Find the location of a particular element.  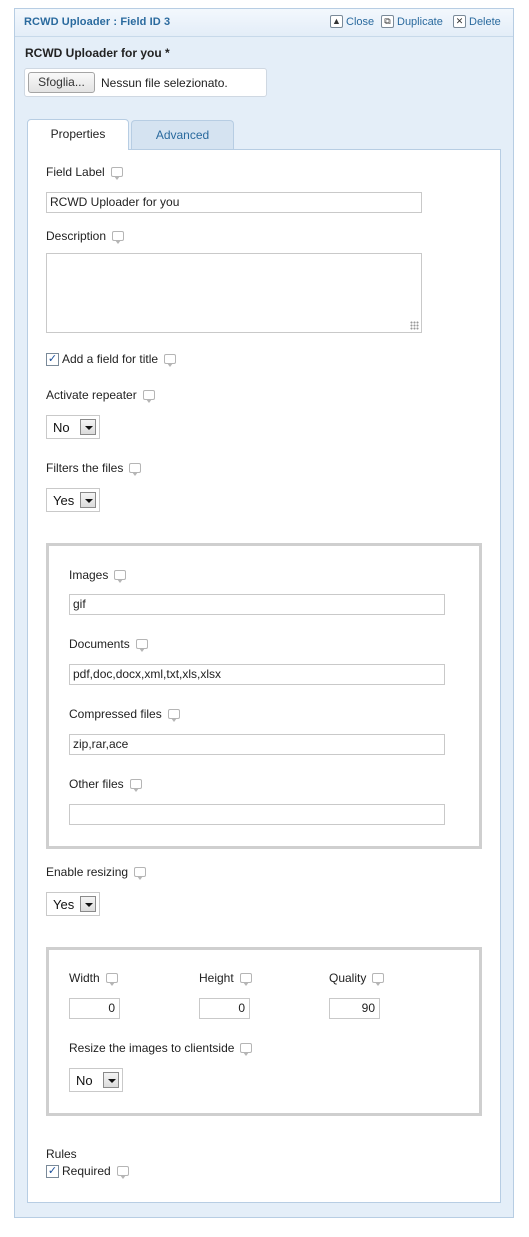

filters-label: Filters the files is located at coordinates (85, 468).